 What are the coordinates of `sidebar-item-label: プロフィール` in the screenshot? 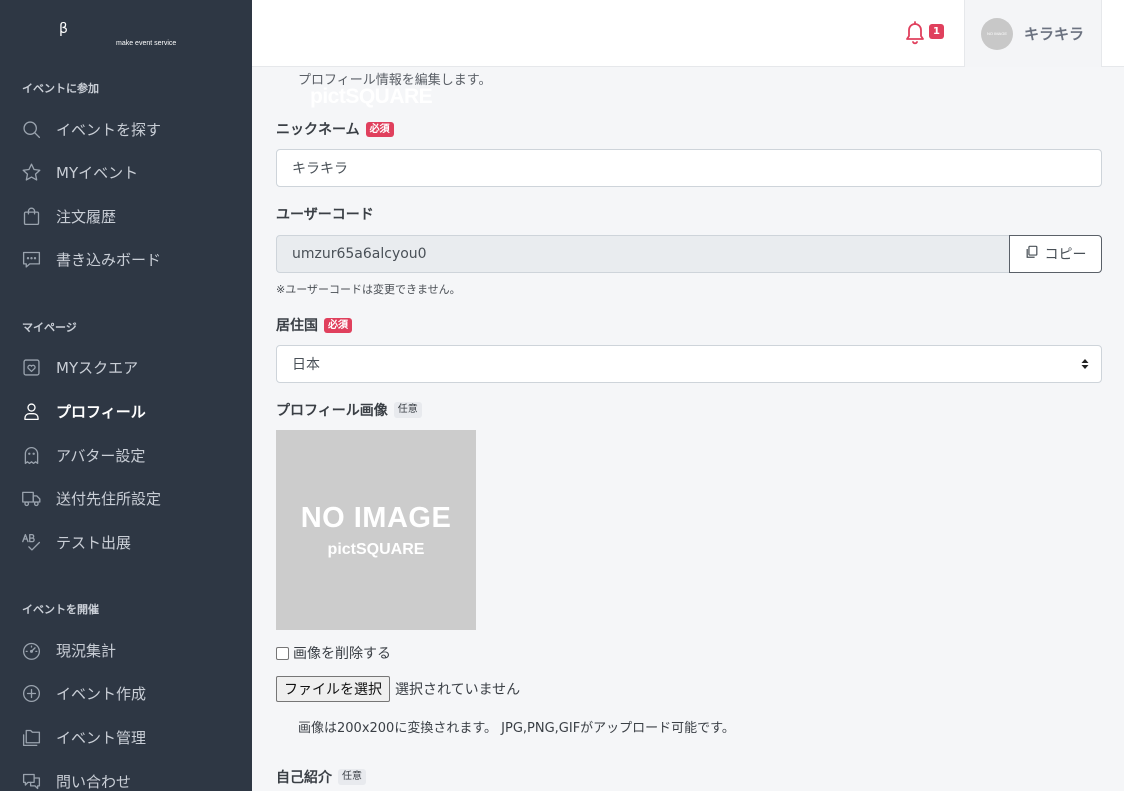 It's located at (101, 411).